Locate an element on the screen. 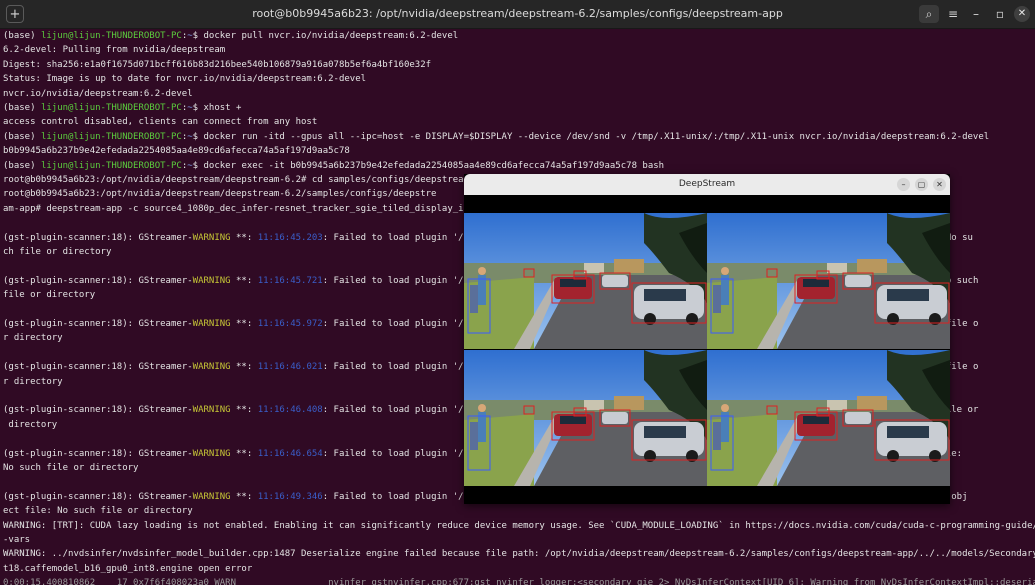 The width and height of the screenshot is (1035, 585). search-button: ⌕ is located at coordinates (929, 14).